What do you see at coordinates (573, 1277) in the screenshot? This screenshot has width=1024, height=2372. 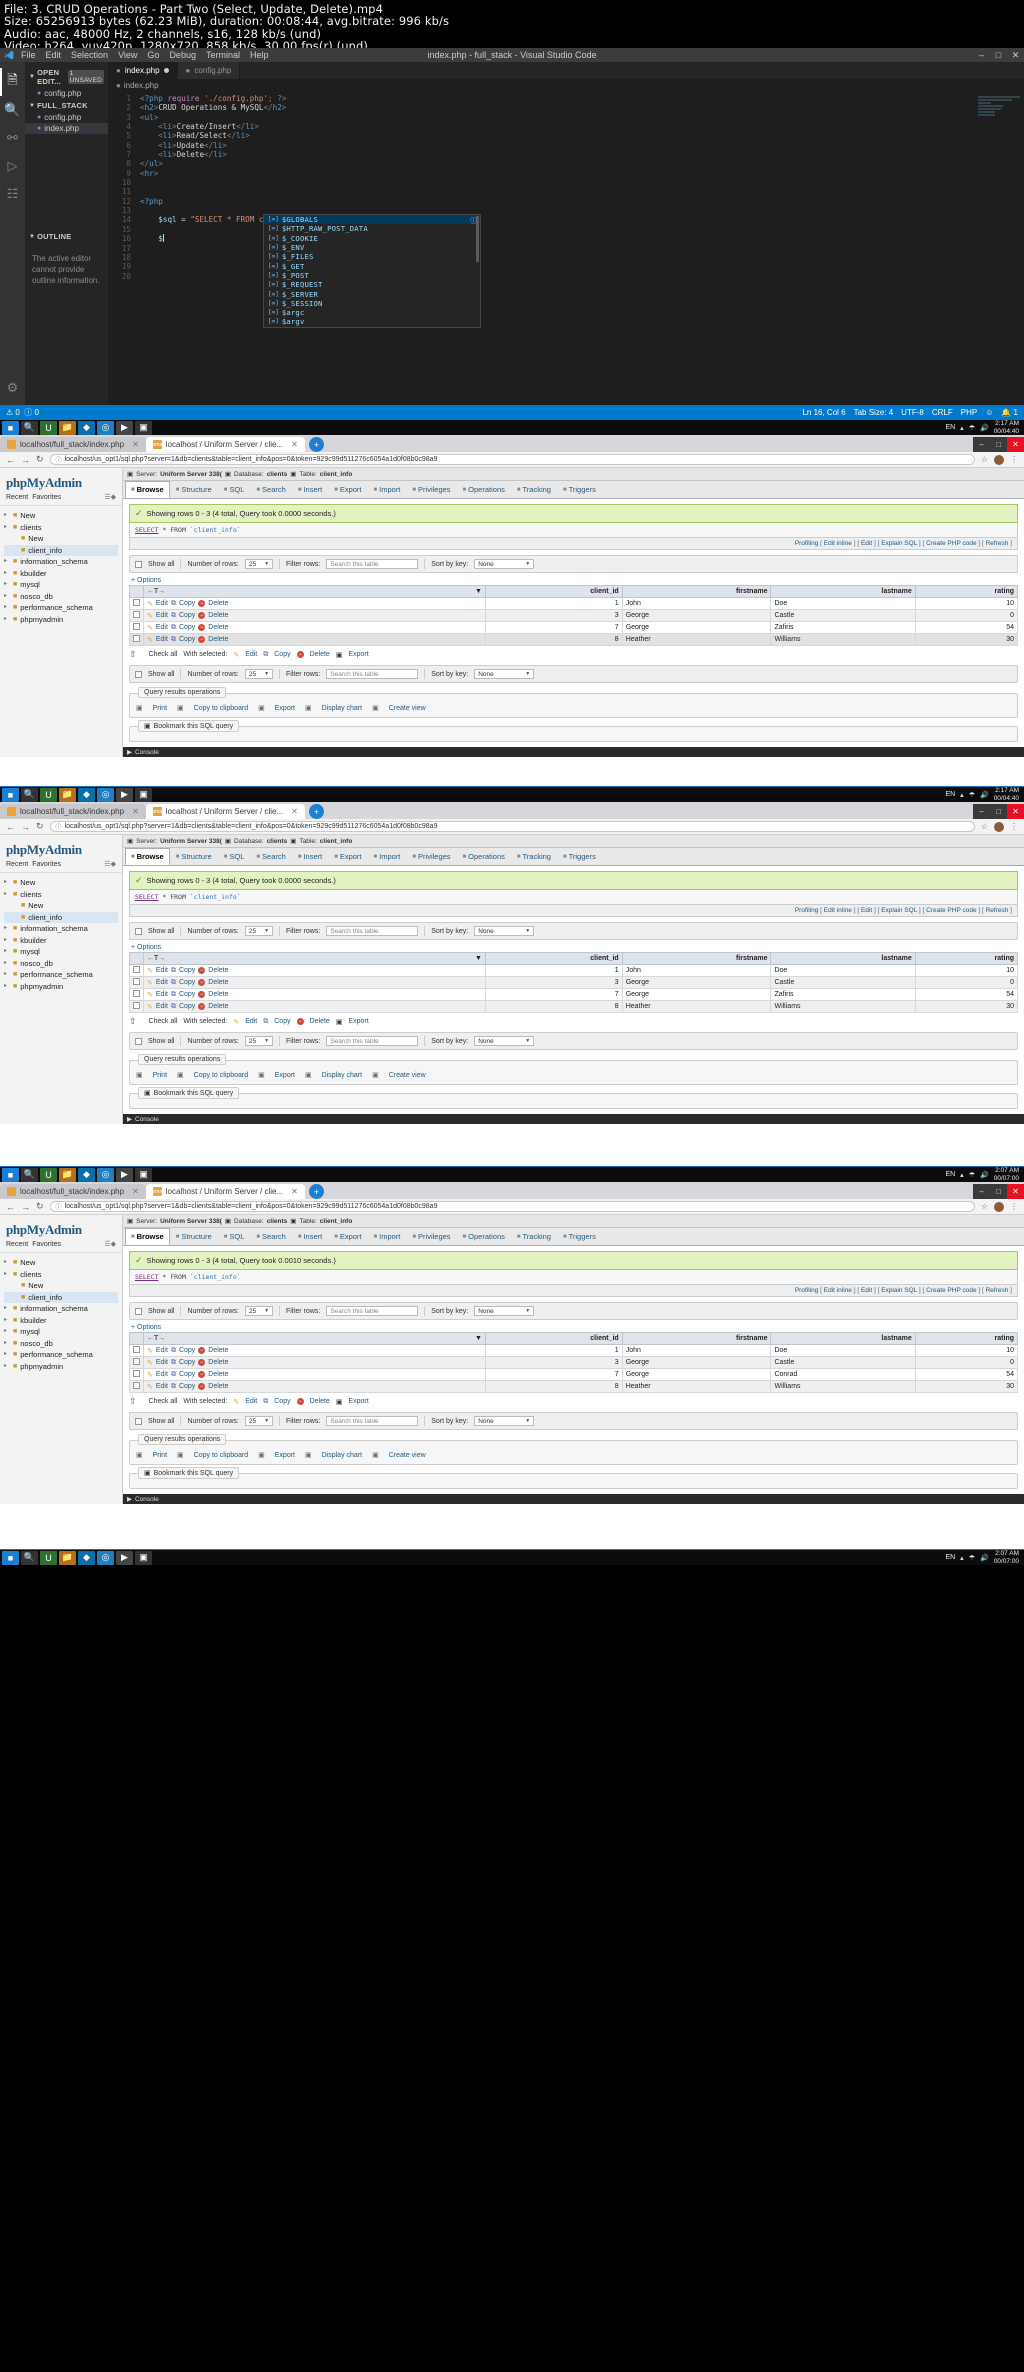 I see `sql-query-display: SELECT * FROM `client_info`` at bounding box center [573, 1277].